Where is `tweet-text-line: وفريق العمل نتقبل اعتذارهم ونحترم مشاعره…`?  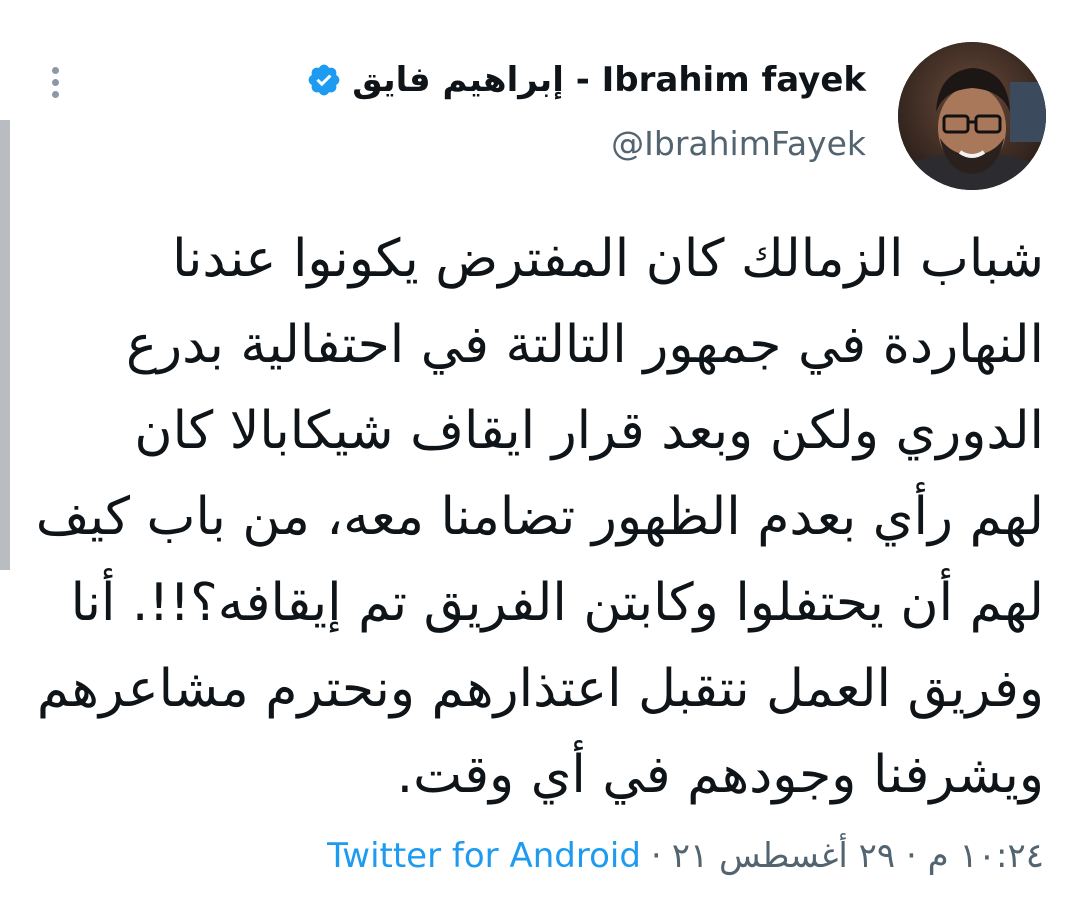
tweet-text-line: وفريق العمل نتقبل اعتذارهم ونحترم مشاعره… is located at coordinates (540, 689).